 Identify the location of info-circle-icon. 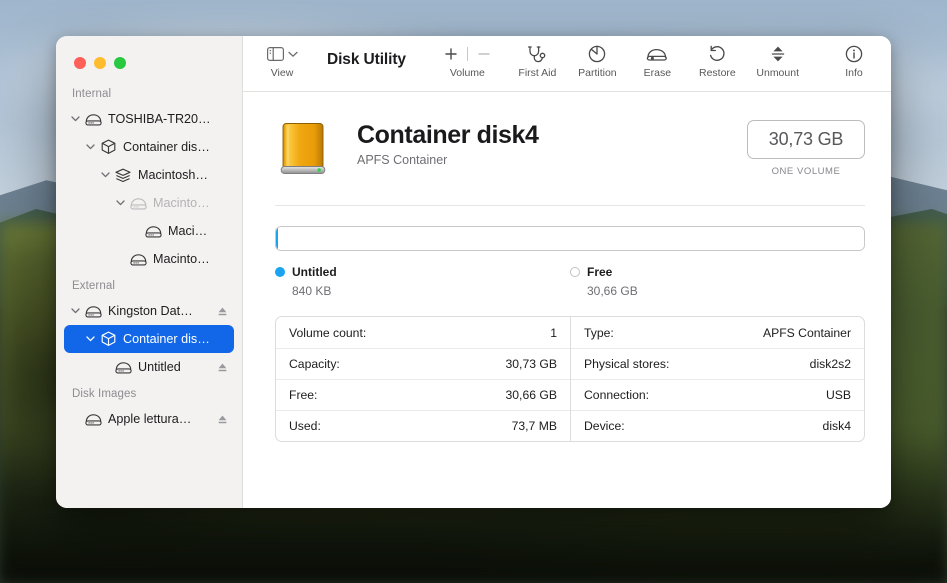
(854, 54).